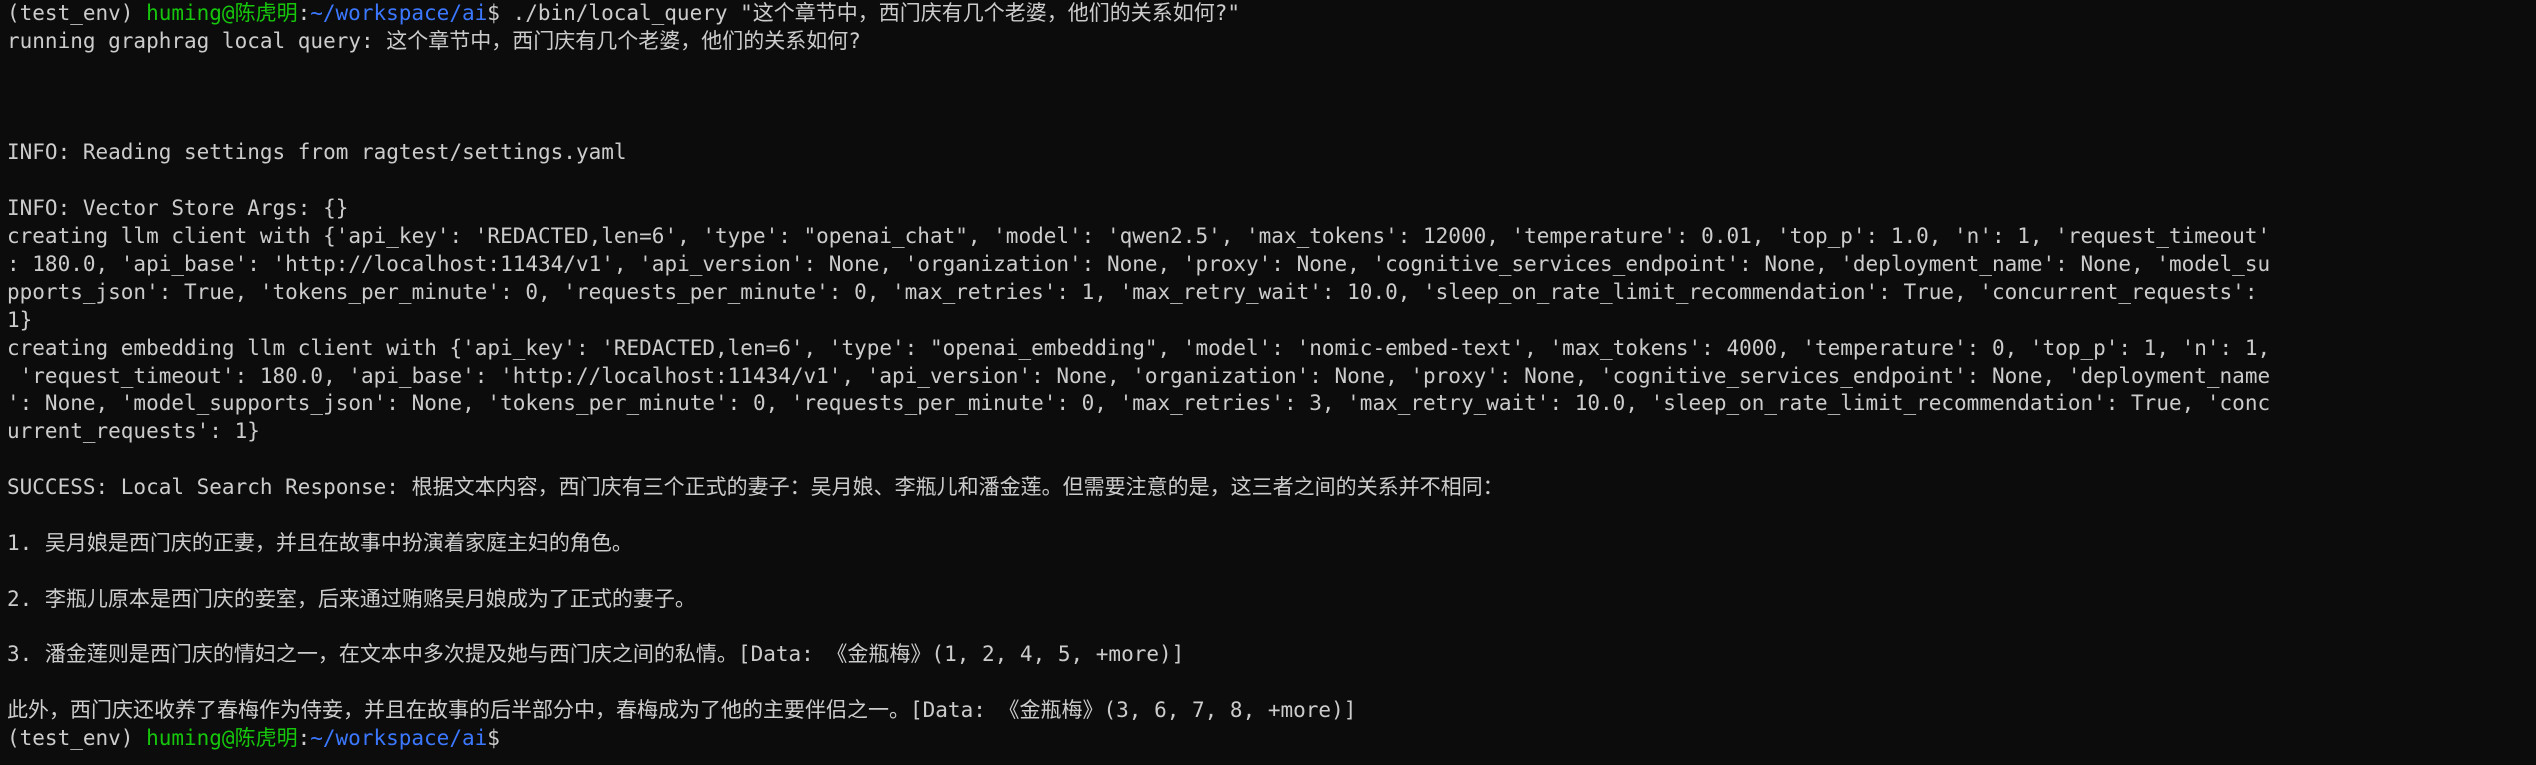  I want to click on output-line: 1}, so click(20, 319).